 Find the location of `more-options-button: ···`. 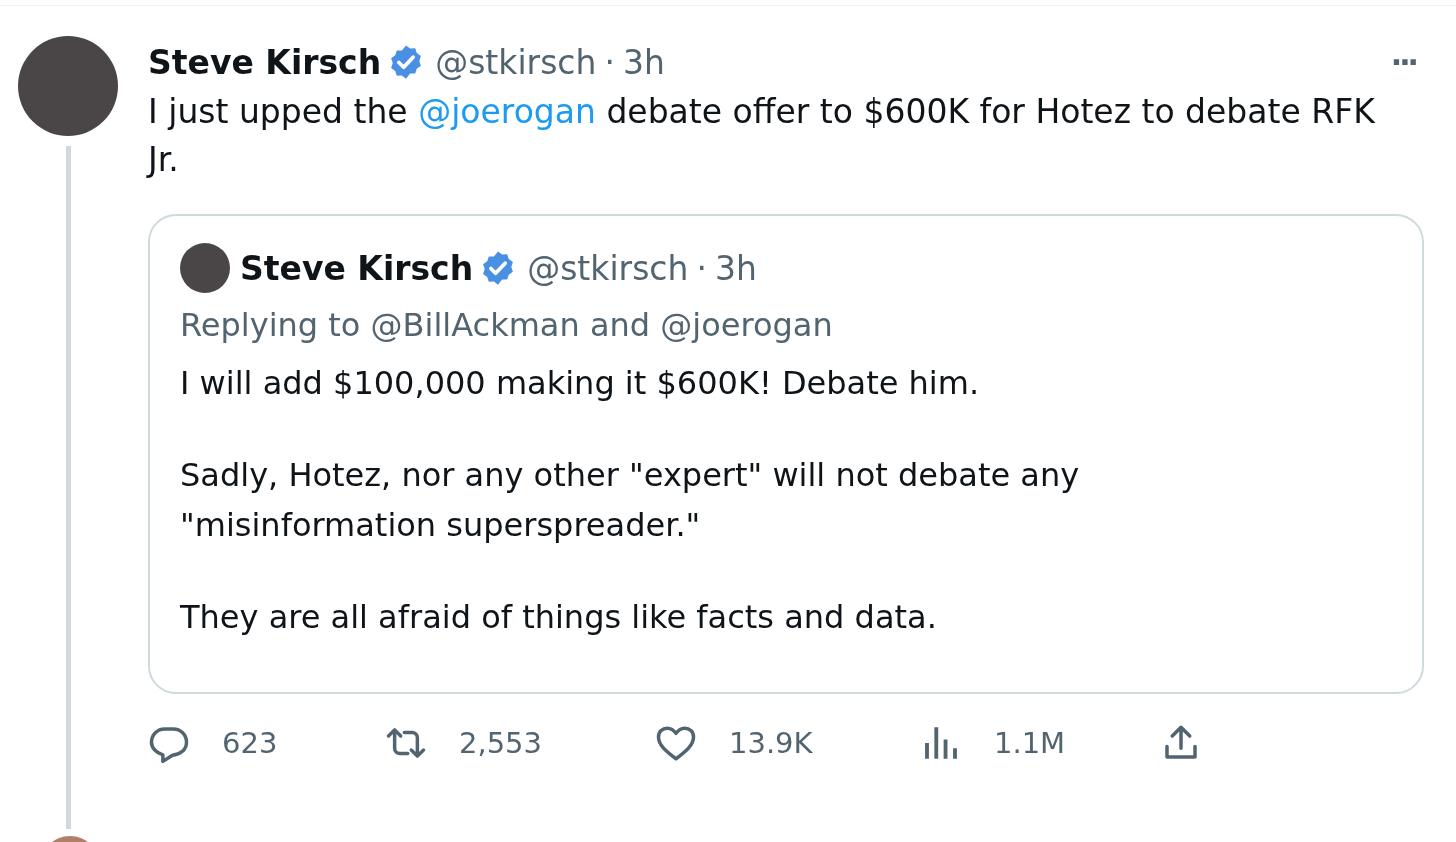

more-options-button: ··· is located at coordinates (1403, 62).